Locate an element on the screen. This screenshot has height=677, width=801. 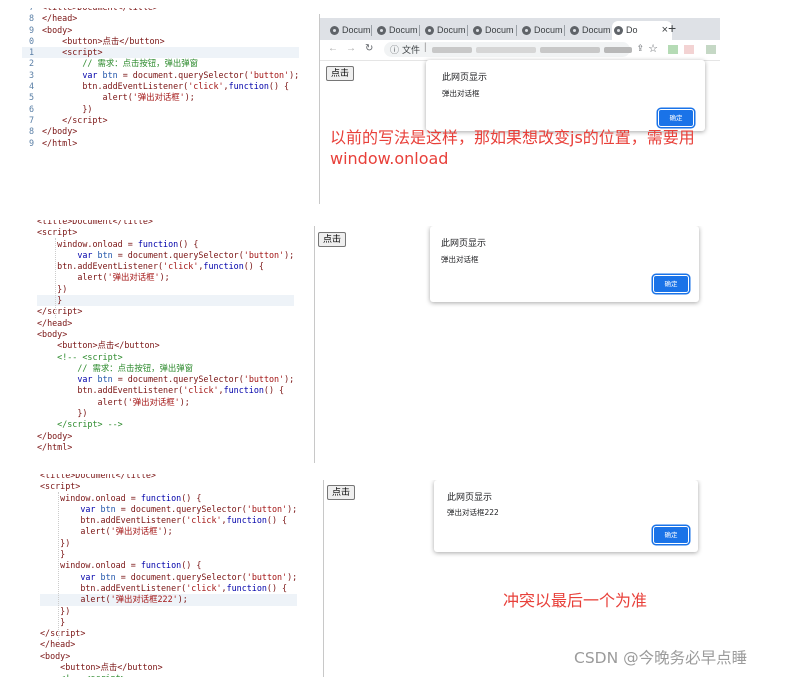
tab-3: Docum is located at coordinates (450, 30).